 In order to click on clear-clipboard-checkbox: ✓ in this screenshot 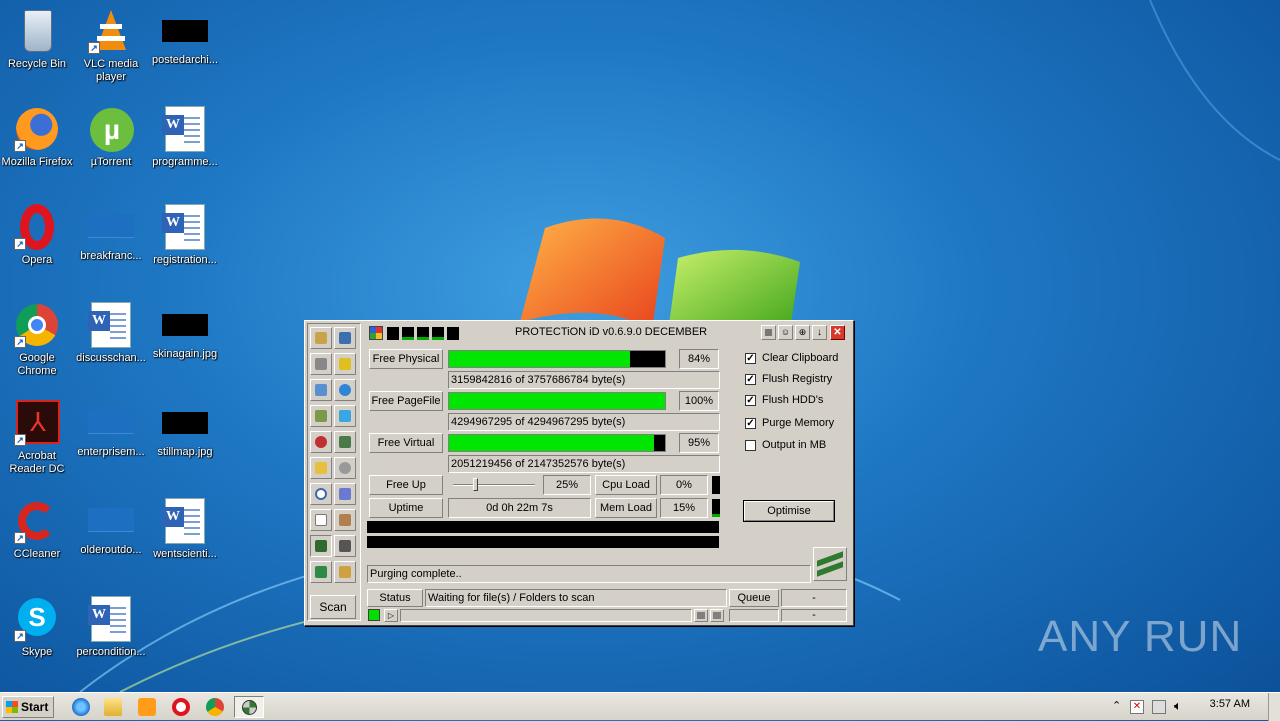, I will do `click(750, 358)`.